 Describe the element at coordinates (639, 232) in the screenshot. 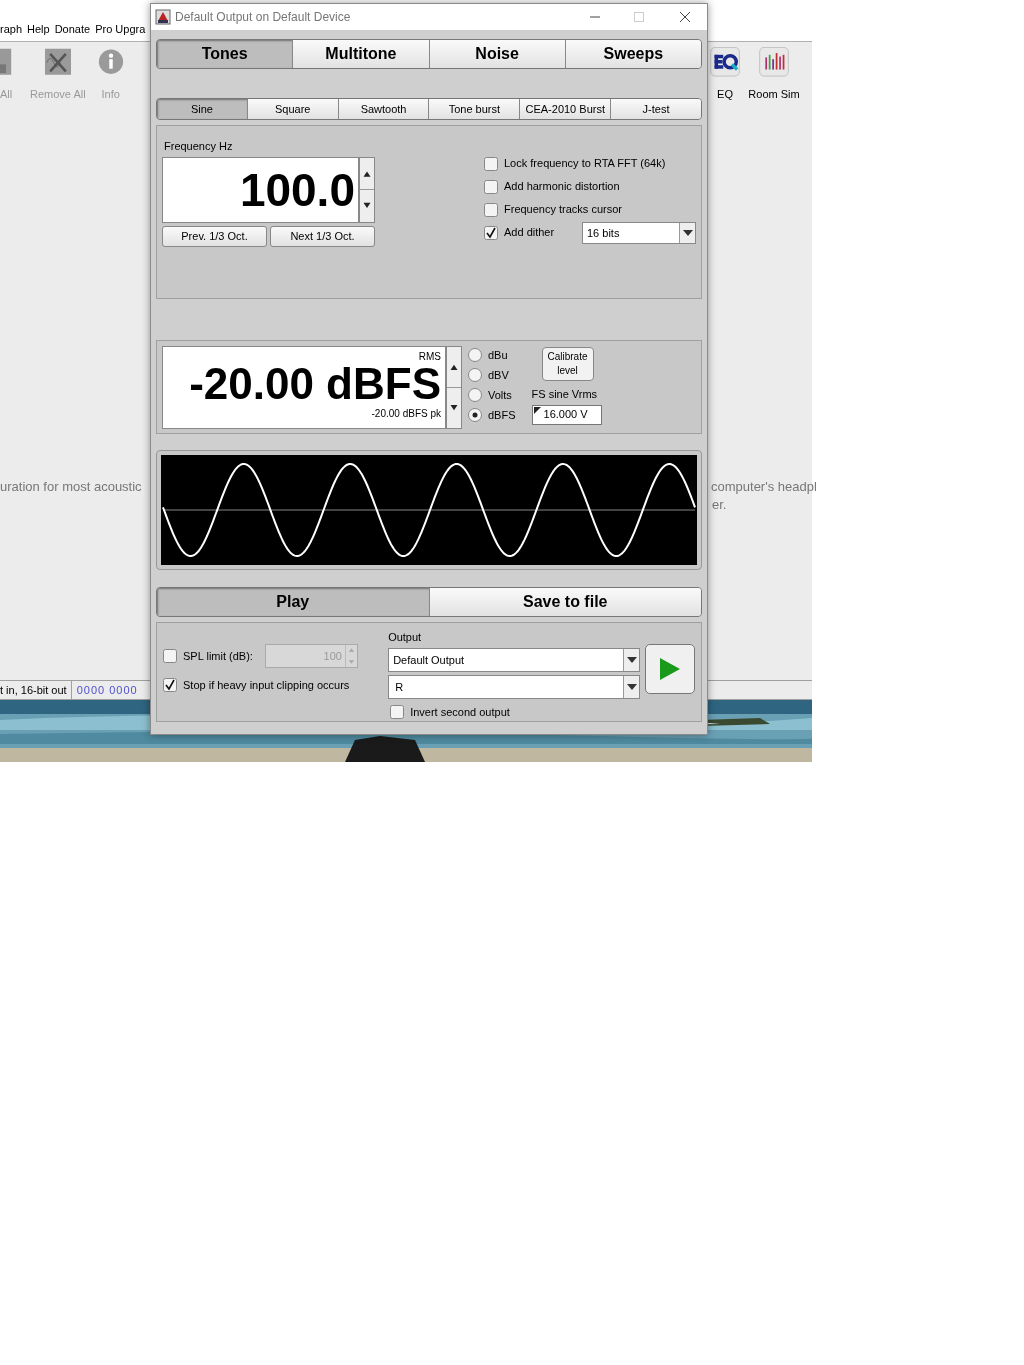

I see `dither-dropdown: 16 bits` at that location.